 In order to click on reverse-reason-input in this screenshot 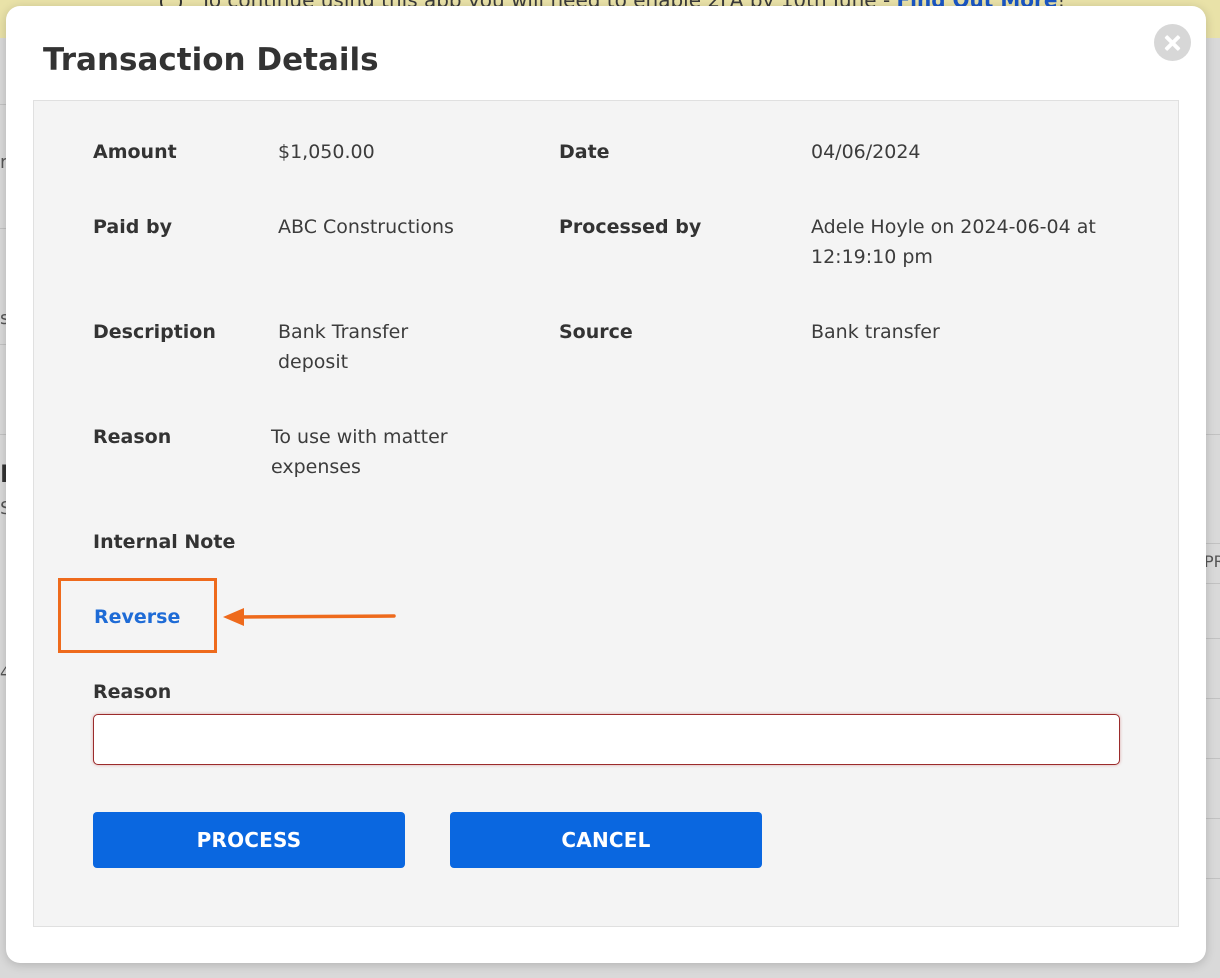, I will do `click(606, 739)`.